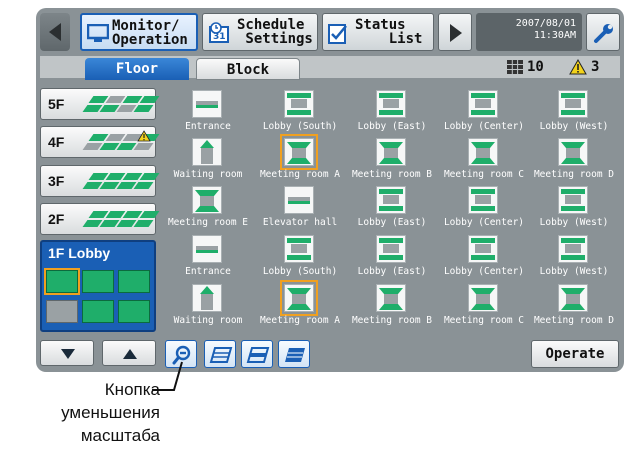 This screenshot has width=629, height=459. What do you see at coordinates (100, 181) in the screenshot?
I see `floor-button-3f: 3F` at bounding box center [100, 181].